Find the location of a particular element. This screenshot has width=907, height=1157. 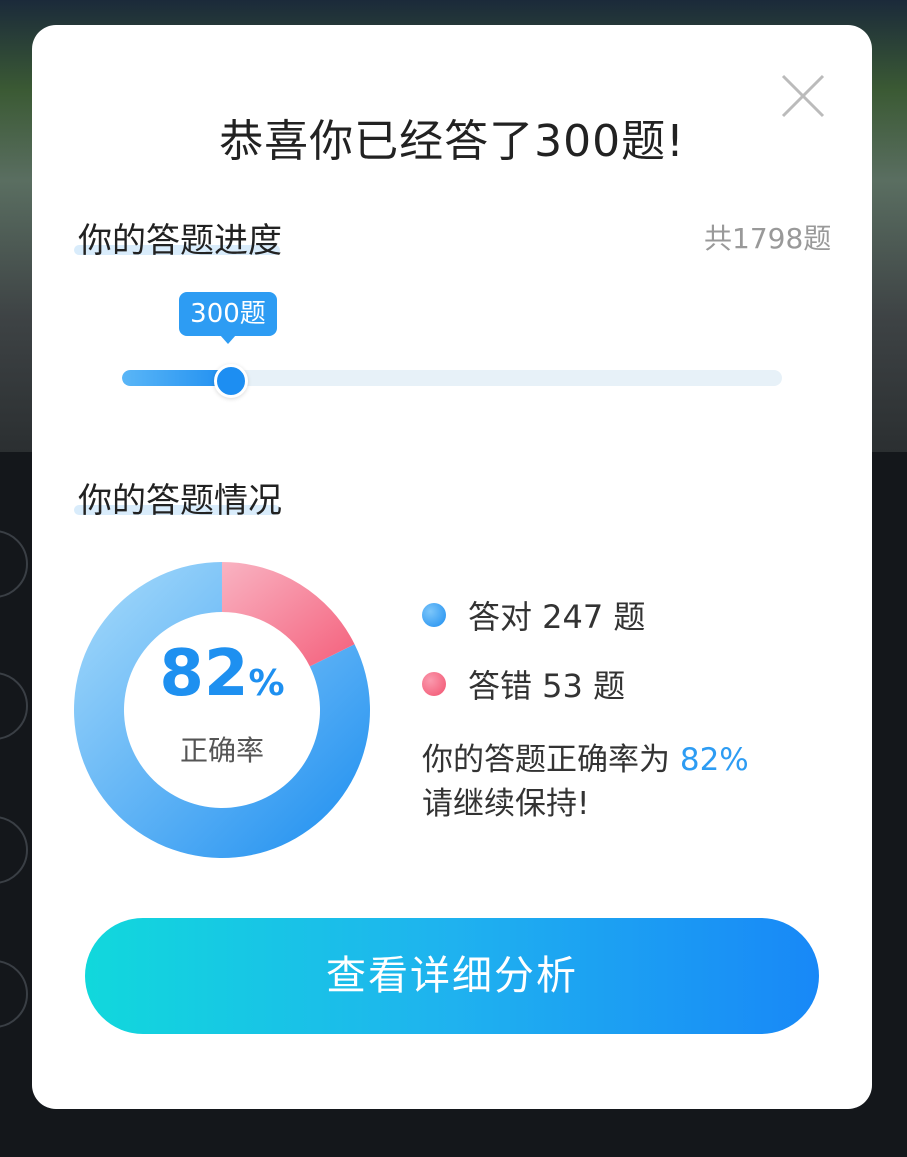

stats-heading: 你的答题情况 is located at coordinates (180, 501).